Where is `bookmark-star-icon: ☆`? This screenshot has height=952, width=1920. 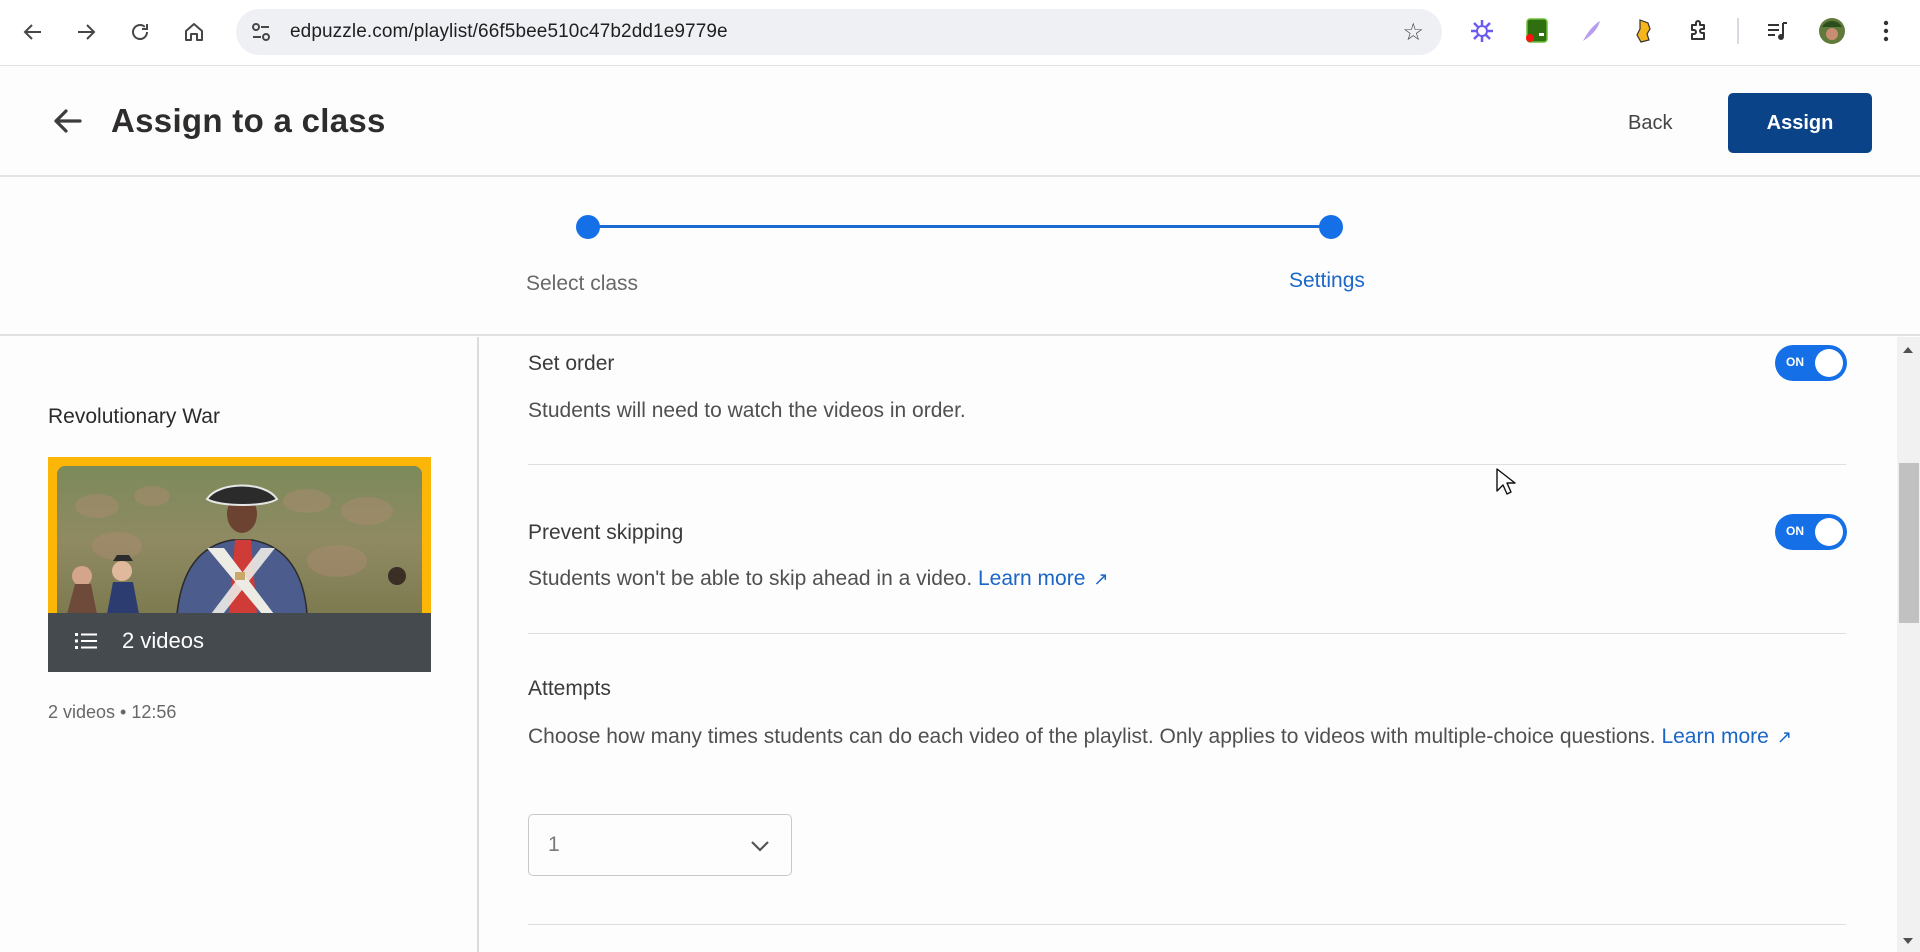 bookmark-star-icon: ☆ is located at coordinates (1413, 32).